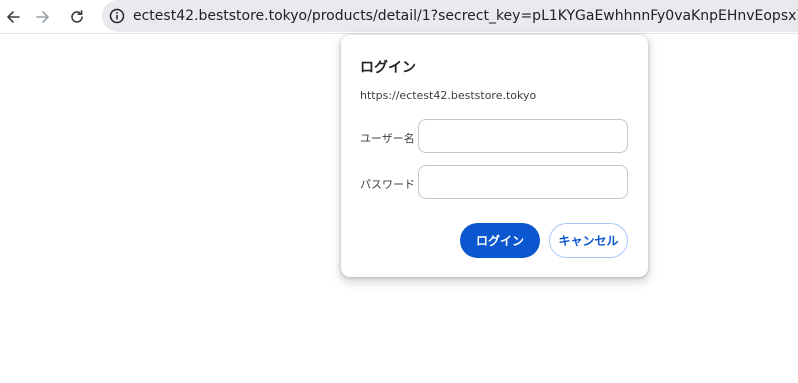 This screenshot has width=798, height=383. What do you see at coordinates (387, 184) in the screenshot?
I see `password-label: パスワード` at bounding box center [387, 184].